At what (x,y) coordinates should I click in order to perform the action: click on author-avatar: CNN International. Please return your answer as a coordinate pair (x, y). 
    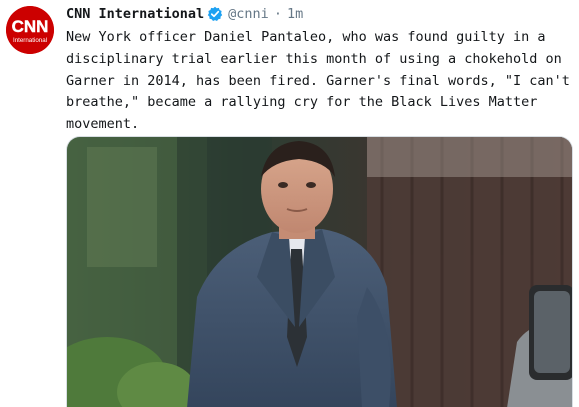
    Looking at the image, I should click on (30, 30).